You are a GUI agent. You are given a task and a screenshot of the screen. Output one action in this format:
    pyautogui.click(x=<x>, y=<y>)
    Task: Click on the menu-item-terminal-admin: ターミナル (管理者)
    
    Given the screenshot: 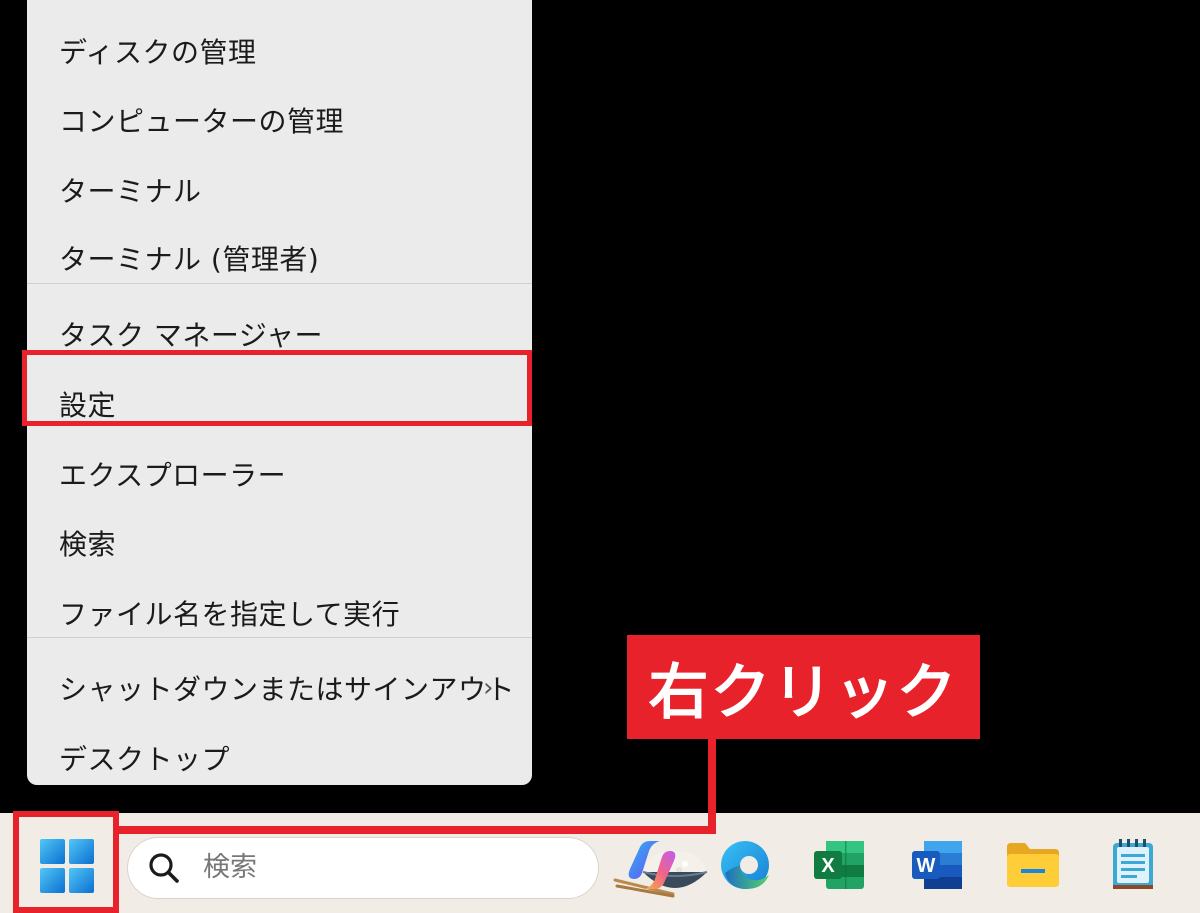 What is the action you would take?
    pyautogui.click(x=279, y=258)
    